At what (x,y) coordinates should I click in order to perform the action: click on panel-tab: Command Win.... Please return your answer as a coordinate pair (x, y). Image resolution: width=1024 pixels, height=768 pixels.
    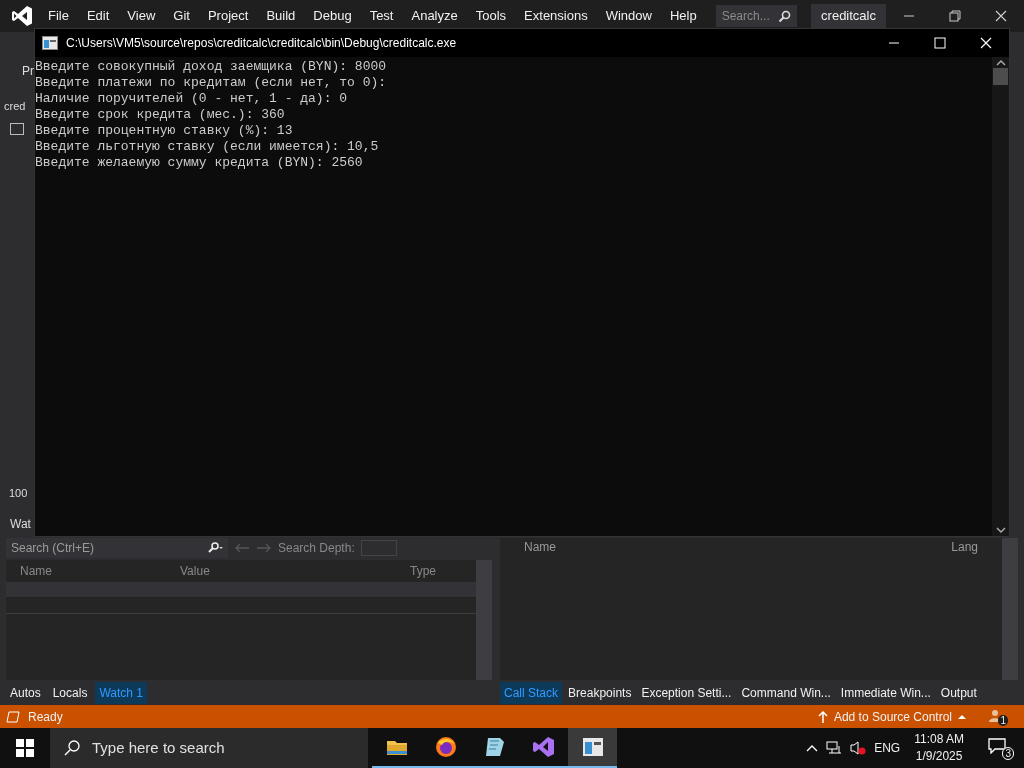
    Looking at the image, I should click on (786, 693).